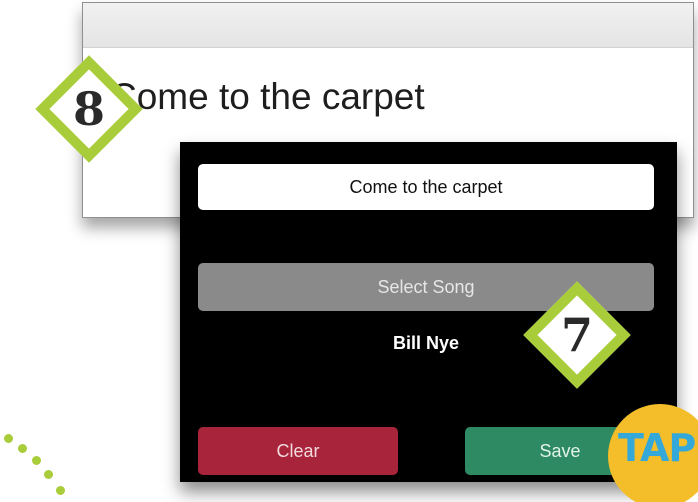 The image size is (698, 502). Describe the element at coordinates (576, 335) in the screenshot. I see `step-7-number: 7` at that location.